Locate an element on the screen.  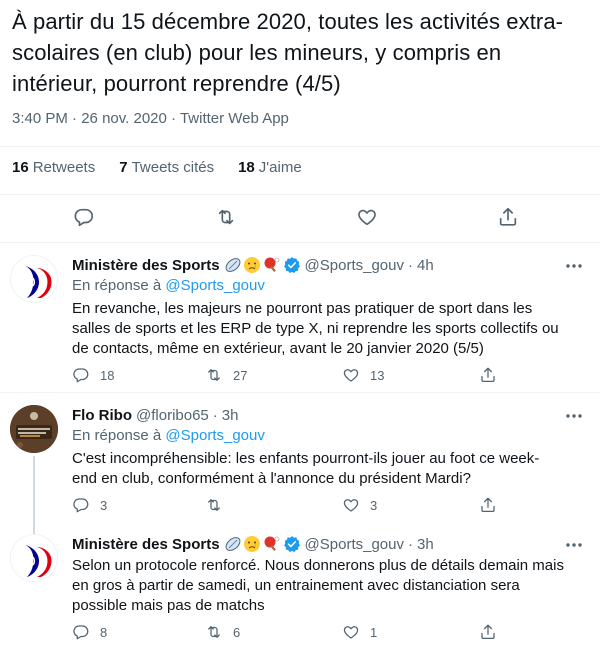
tweet-date: 26 nov. 2020 is located at coordinates (124, 118).